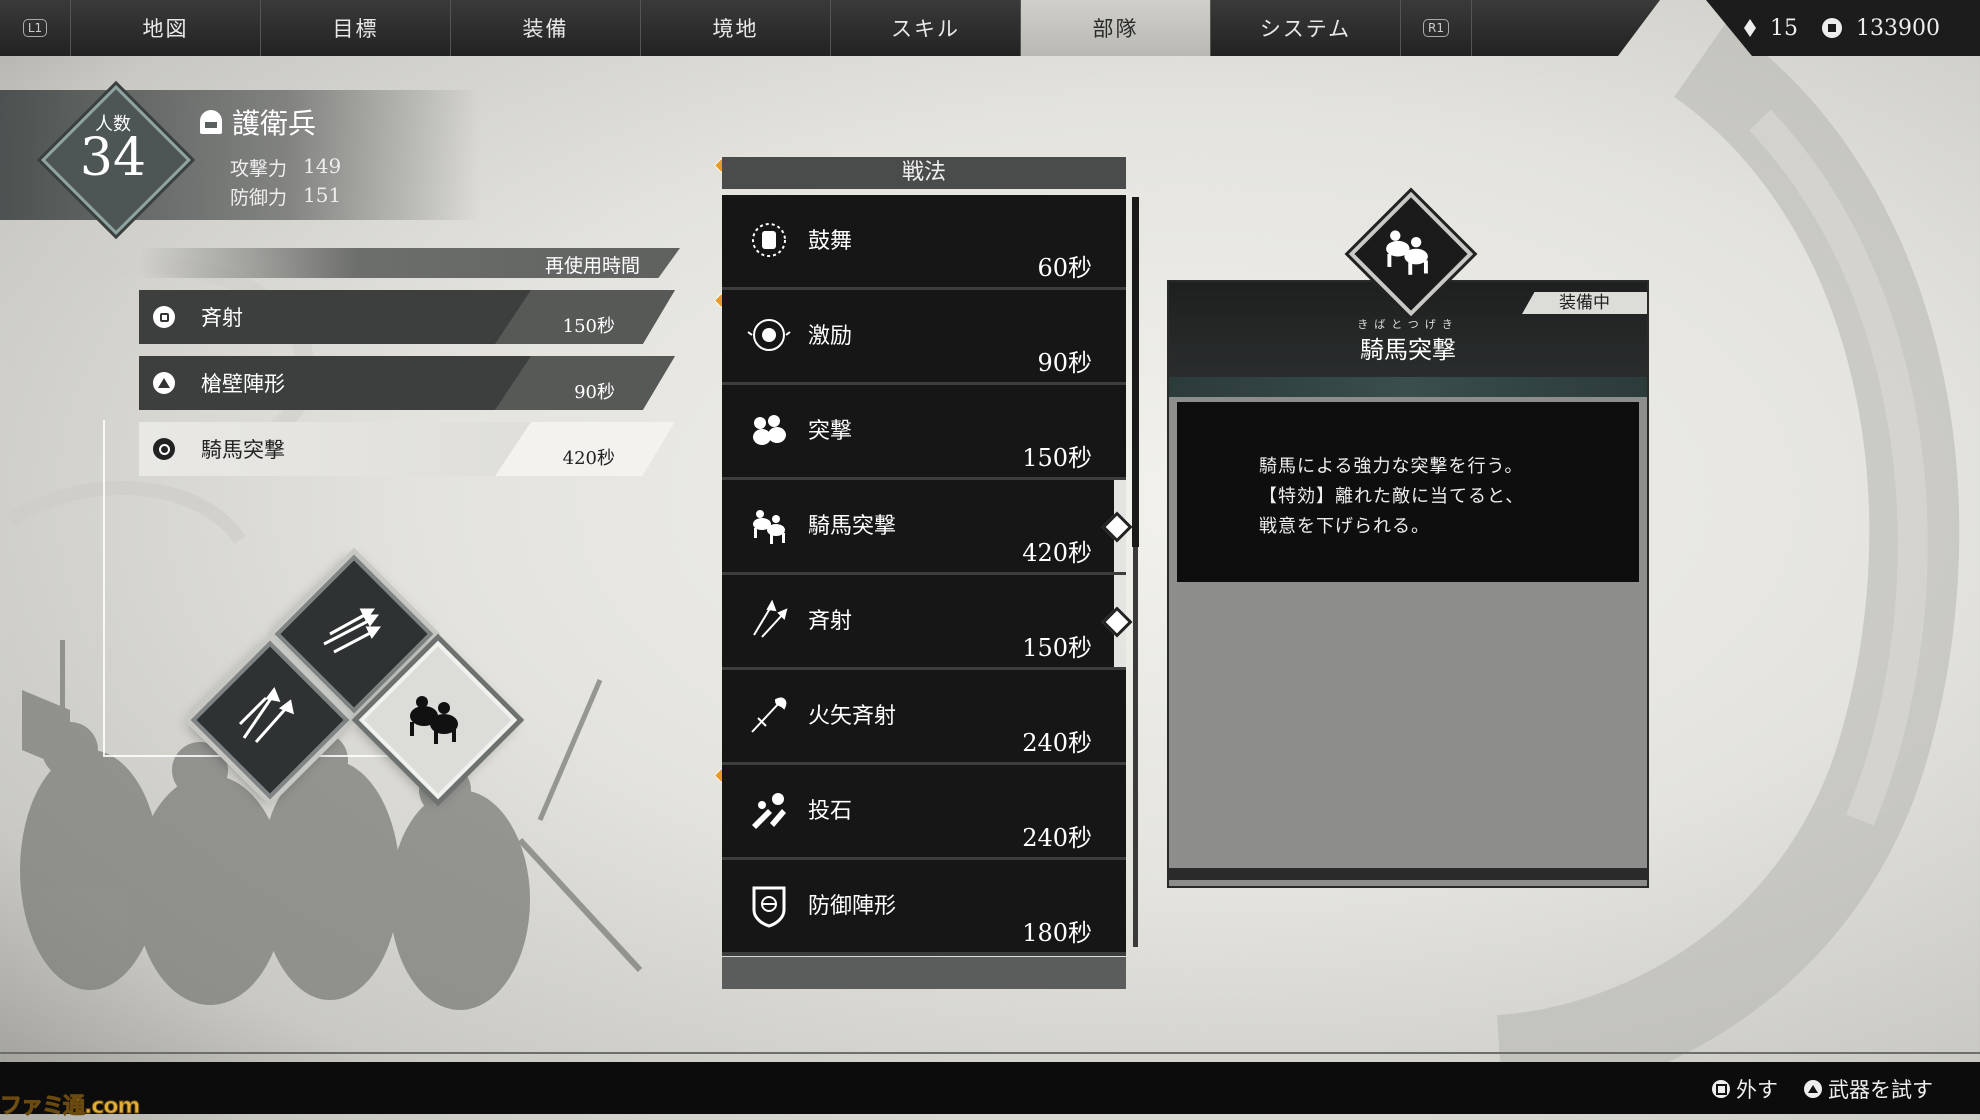 This screenshot has height=1120, width=1980. I want to click on equipped-tag: 装備中, so click(1584, 303).